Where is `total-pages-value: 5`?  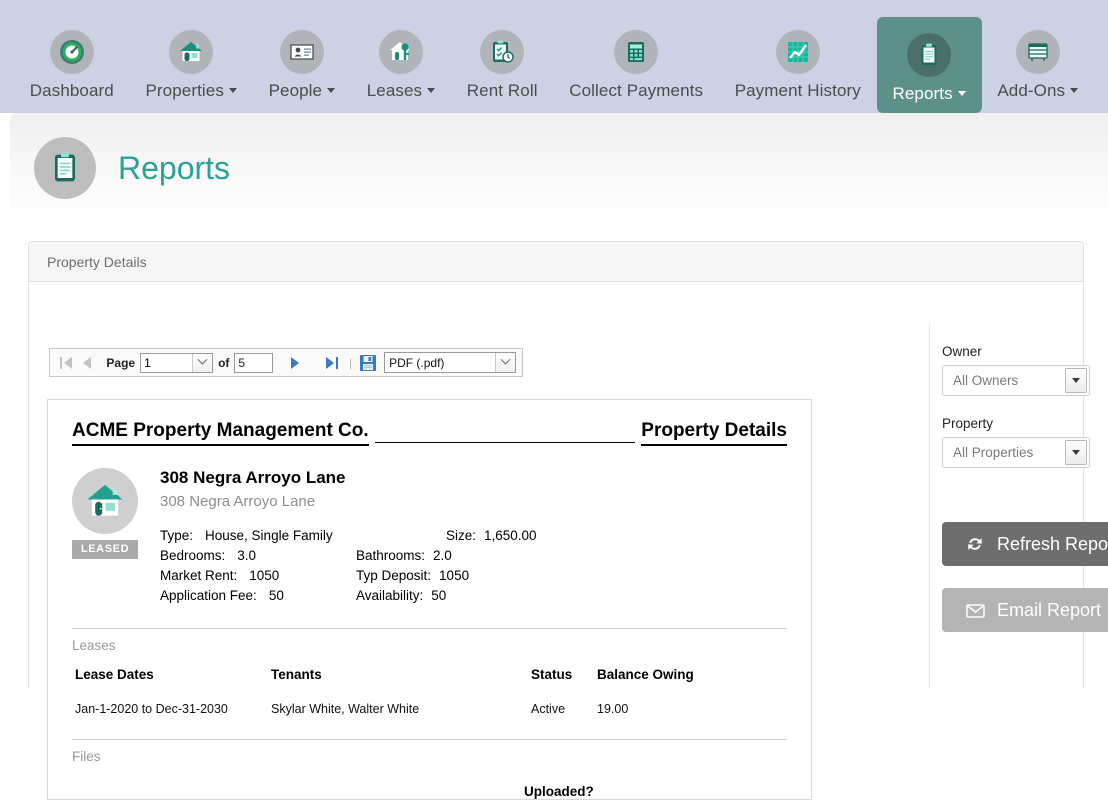
total-pages-value: 5 is located at coordinates (253, 362).